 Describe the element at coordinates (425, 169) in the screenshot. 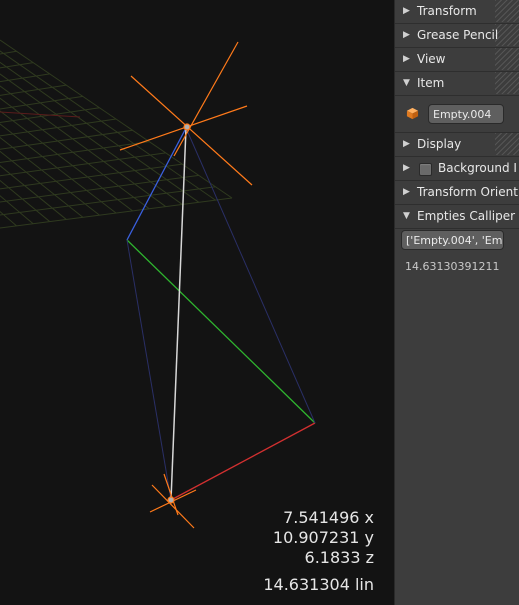

I see `background-images-checkbox` at that location.